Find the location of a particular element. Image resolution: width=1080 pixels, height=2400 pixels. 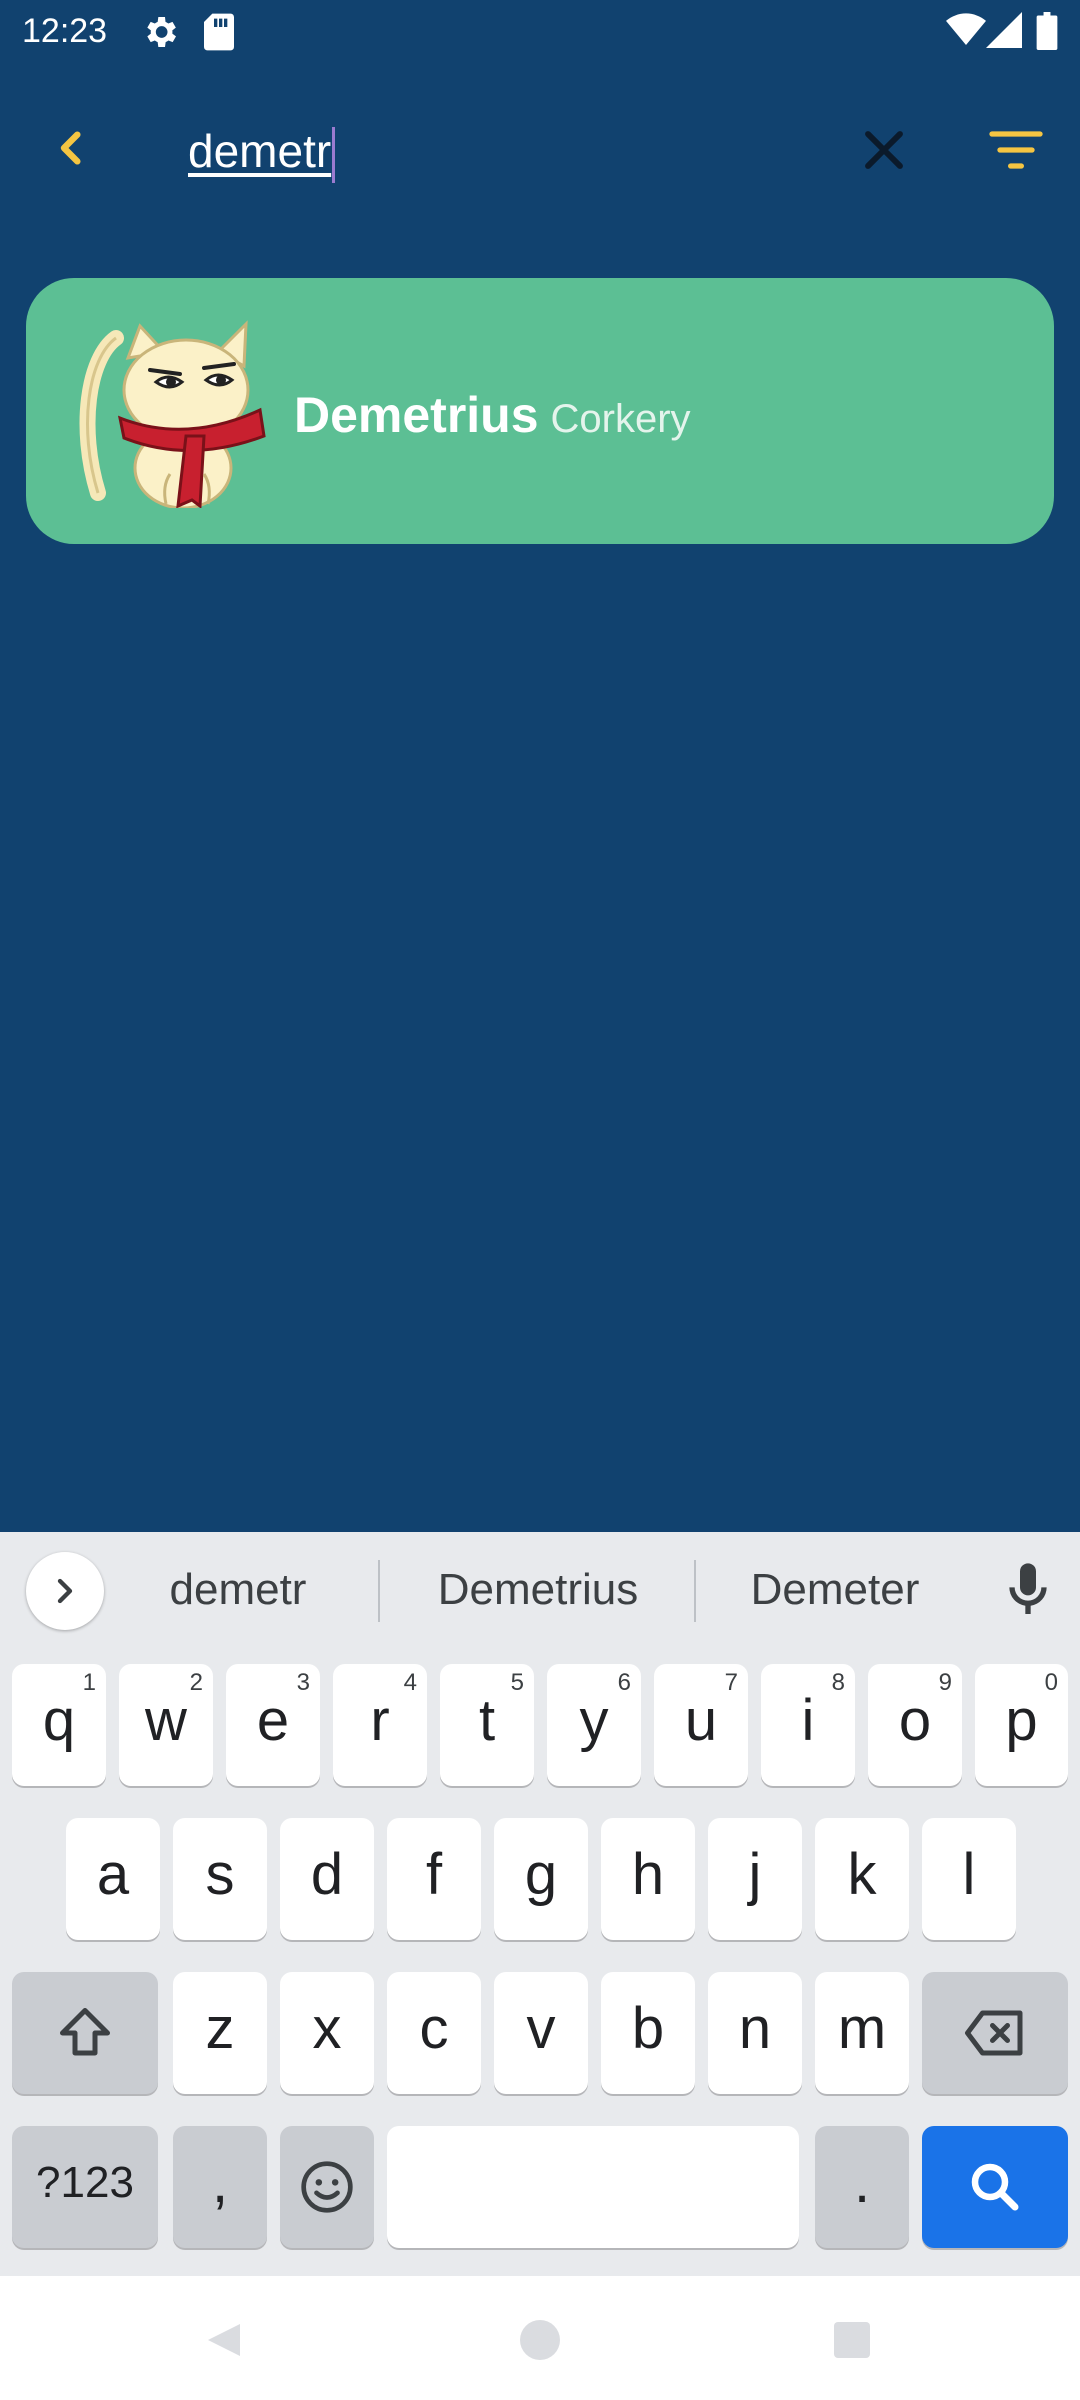

search-input-value: demetr is located at coordinates (260, 151).